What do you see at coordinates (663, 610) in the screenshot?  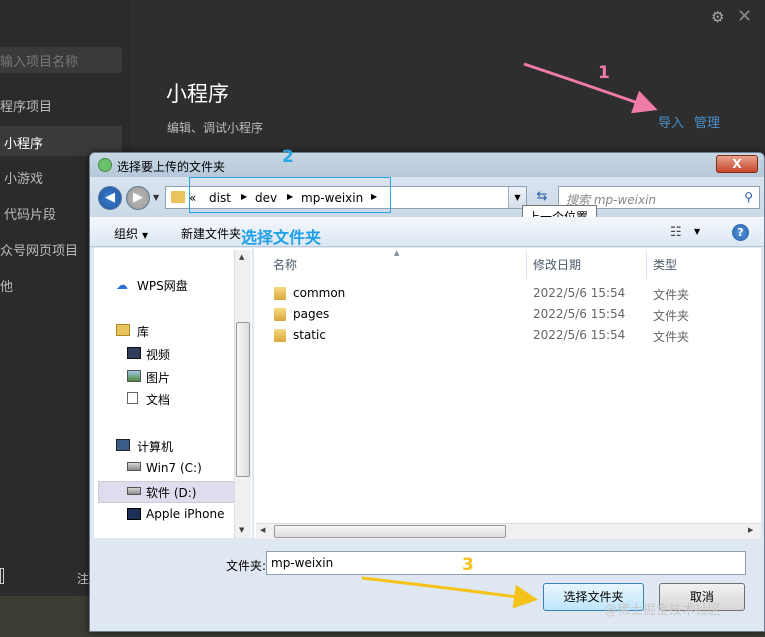 I see `watermark: @稀土掘金技术社区` at bounding box center [663, 610].